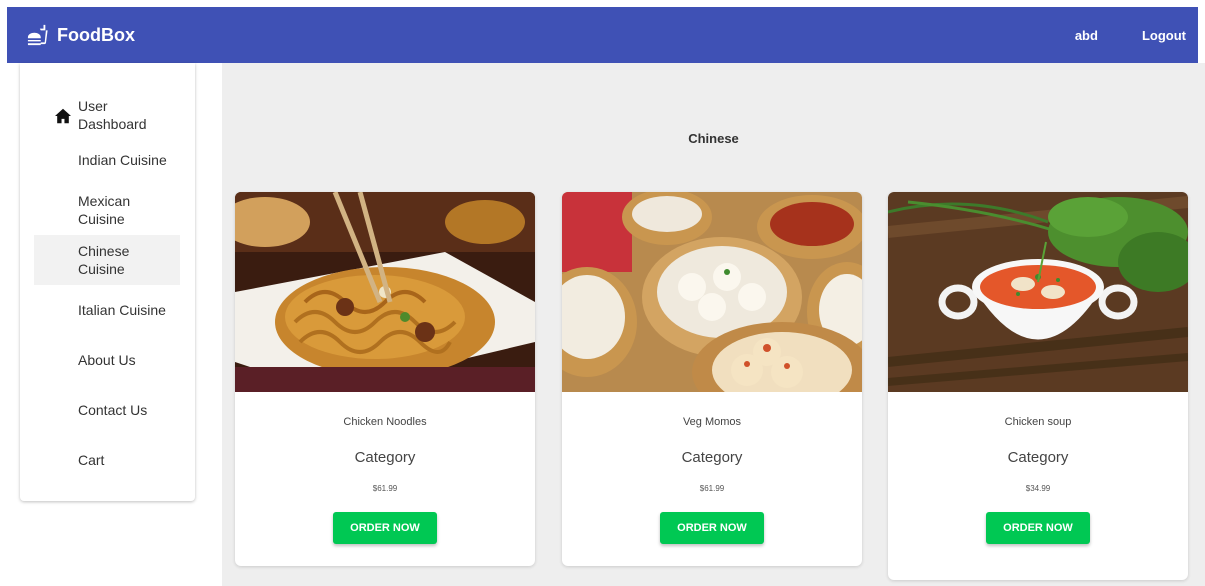 This screenshot has width=1205, height=586. I want to click on sidebar-item-contact-us: Contact Us, so click(107, 410).